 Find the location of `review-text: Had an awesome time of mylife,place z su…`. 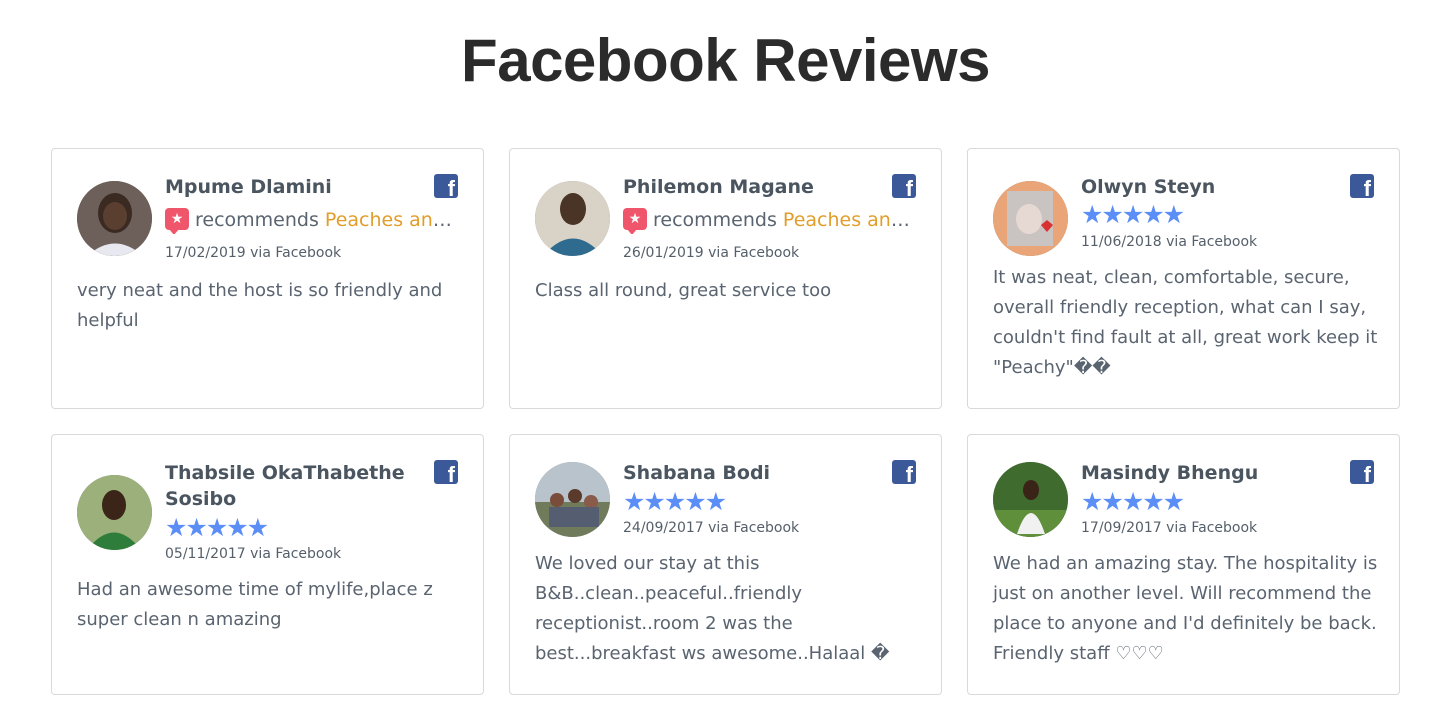

review-text: Had an awesome time of mylife,place z su… is located at coordinates (255, 604).